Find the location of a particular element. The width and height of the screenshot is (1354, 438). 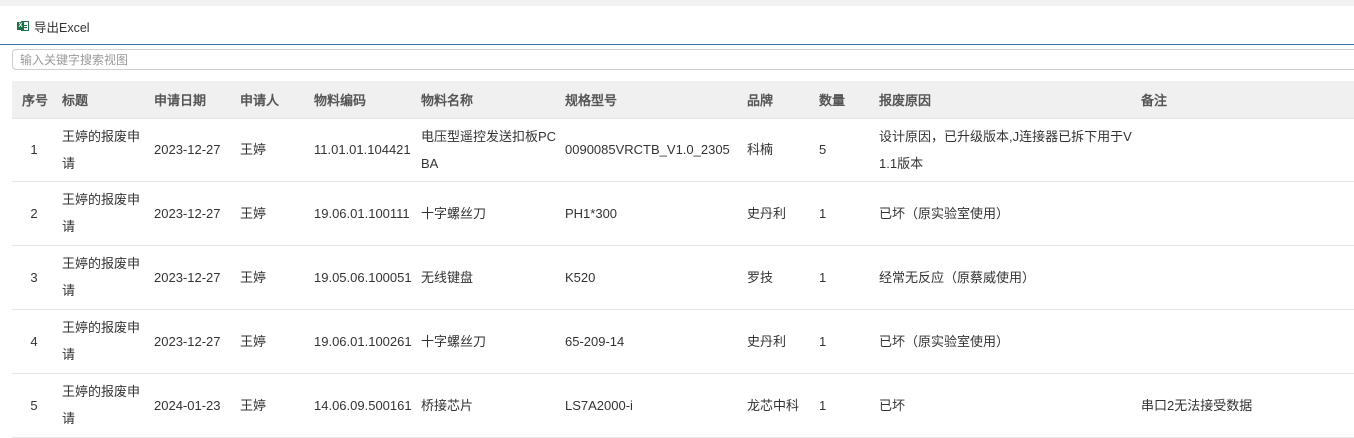

cell-spec: 65-209-14 is located at coordinates (595, 341).